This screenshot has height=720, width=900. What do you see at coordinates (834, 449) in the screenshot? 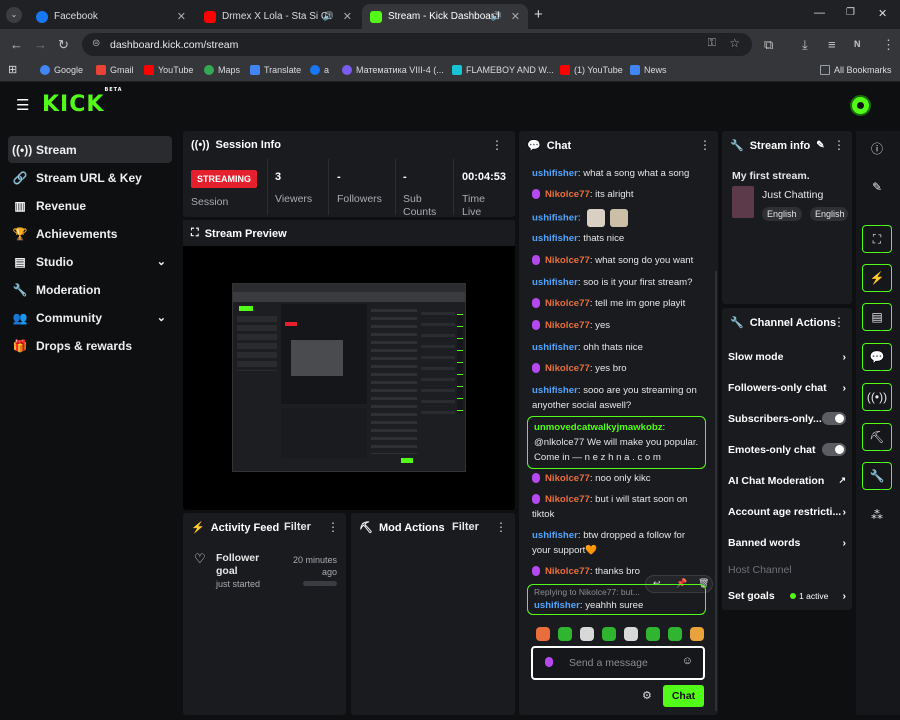
I see `emotes-only-toggle` at bounding box center [834, 449].